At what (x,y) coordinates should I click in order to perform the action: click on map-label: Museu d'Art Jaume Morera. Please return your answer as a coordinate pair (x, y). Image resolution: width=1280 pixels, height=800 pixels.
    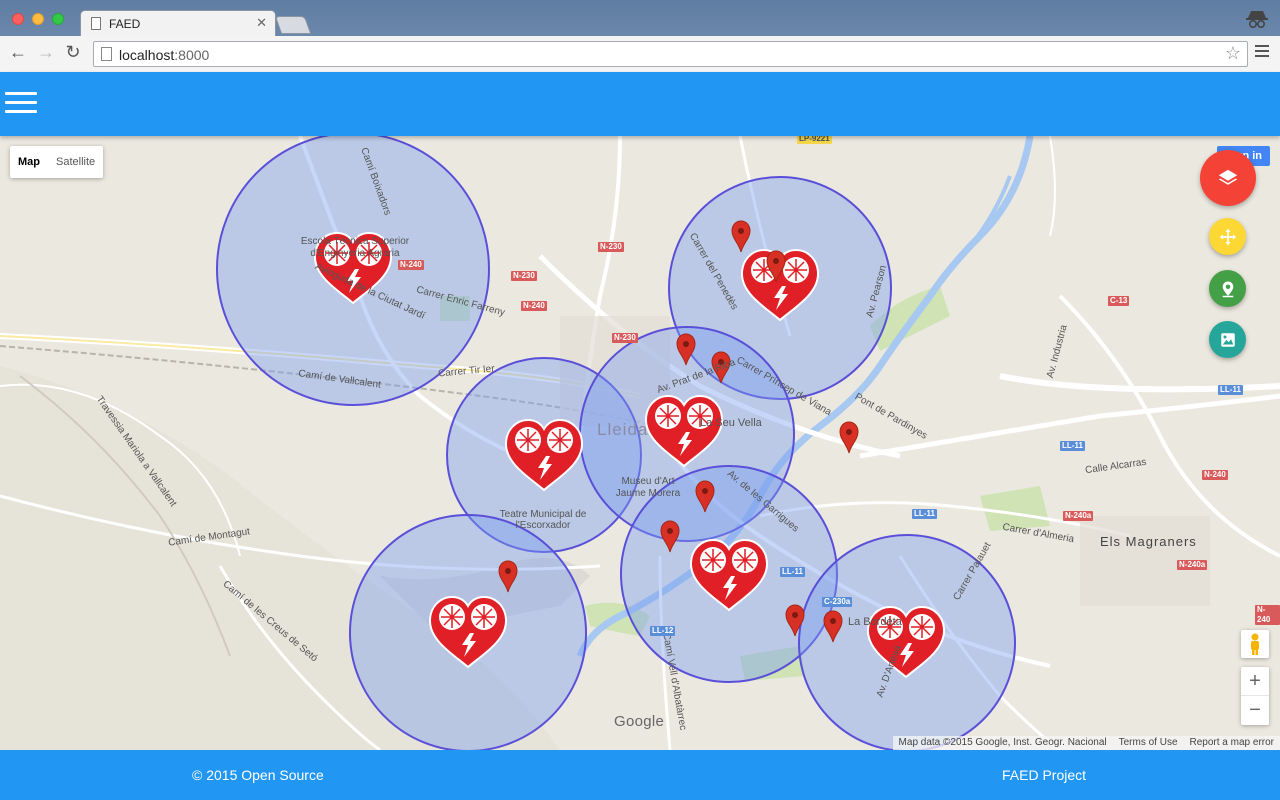
    Looking at the image, I should click on (648, 487).